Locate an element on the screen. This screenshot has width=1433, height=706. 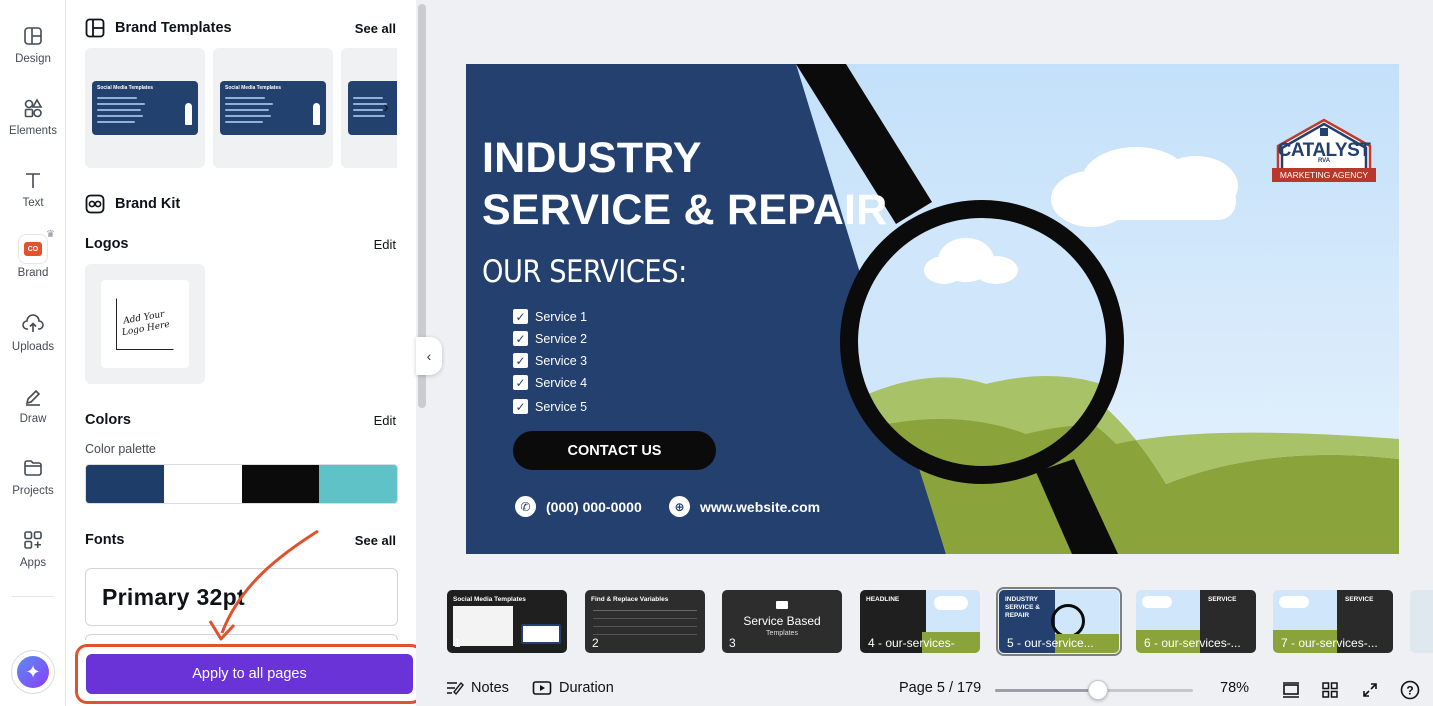
template-card-title: Social Media Templates is located at coordinates (253, 88).